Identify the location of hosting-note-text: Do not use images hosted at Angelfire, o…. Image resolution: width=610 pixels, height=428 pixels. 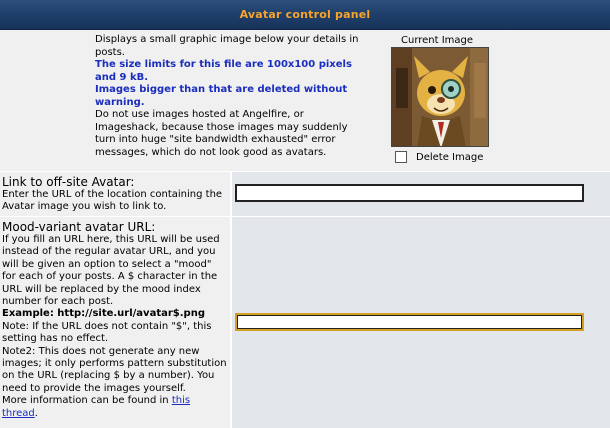
(221, 133).